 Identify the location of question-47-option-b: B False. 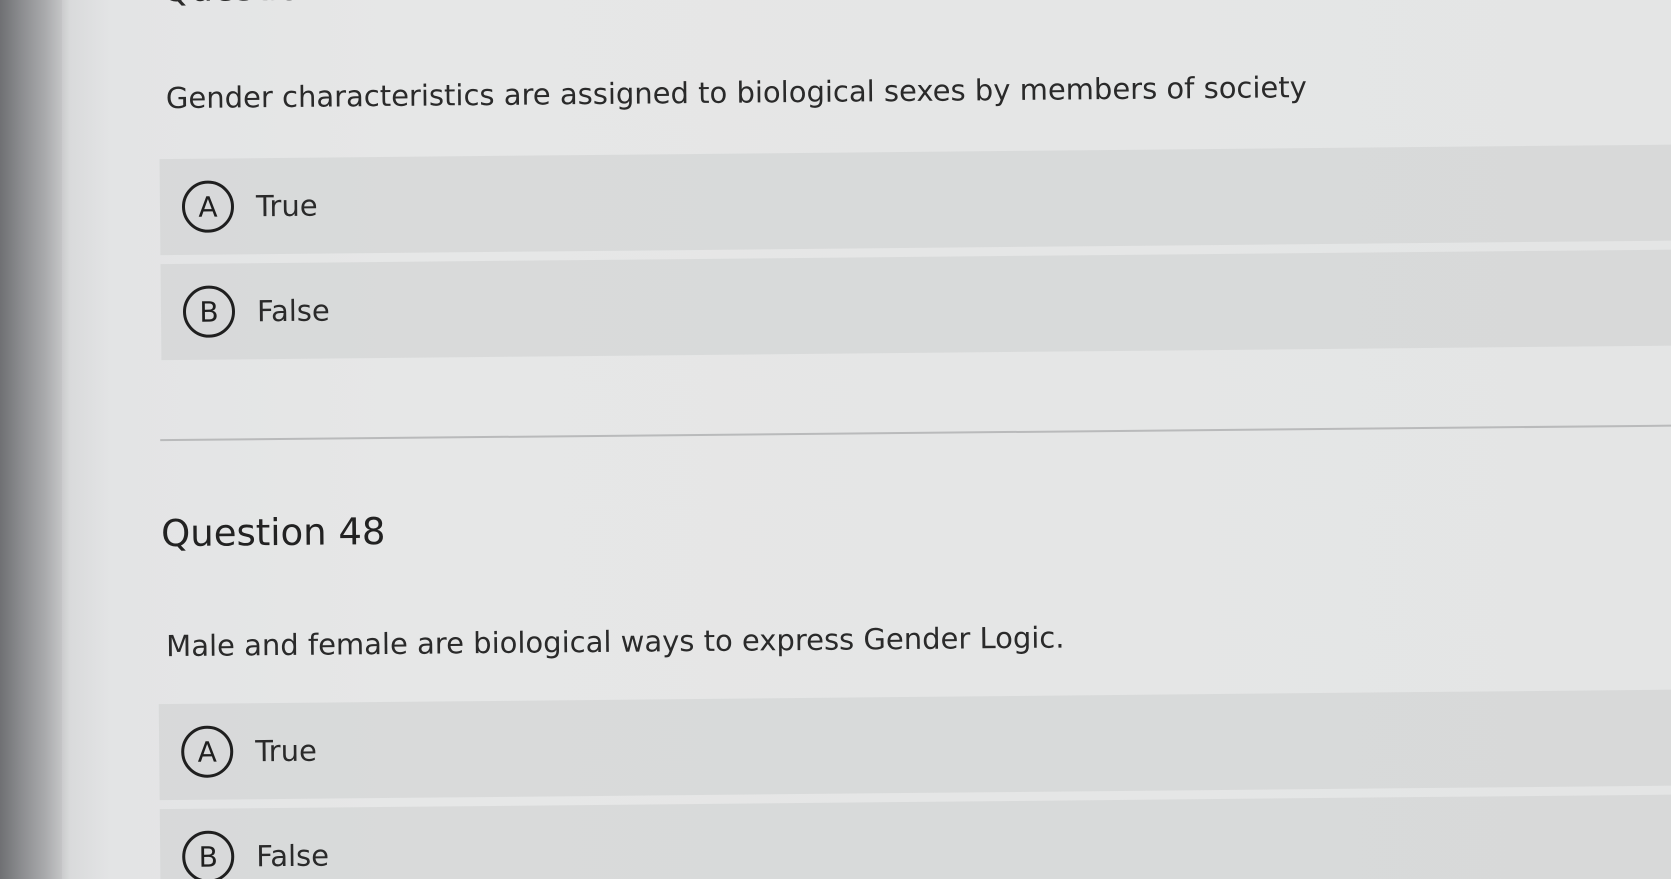
(915, 305).